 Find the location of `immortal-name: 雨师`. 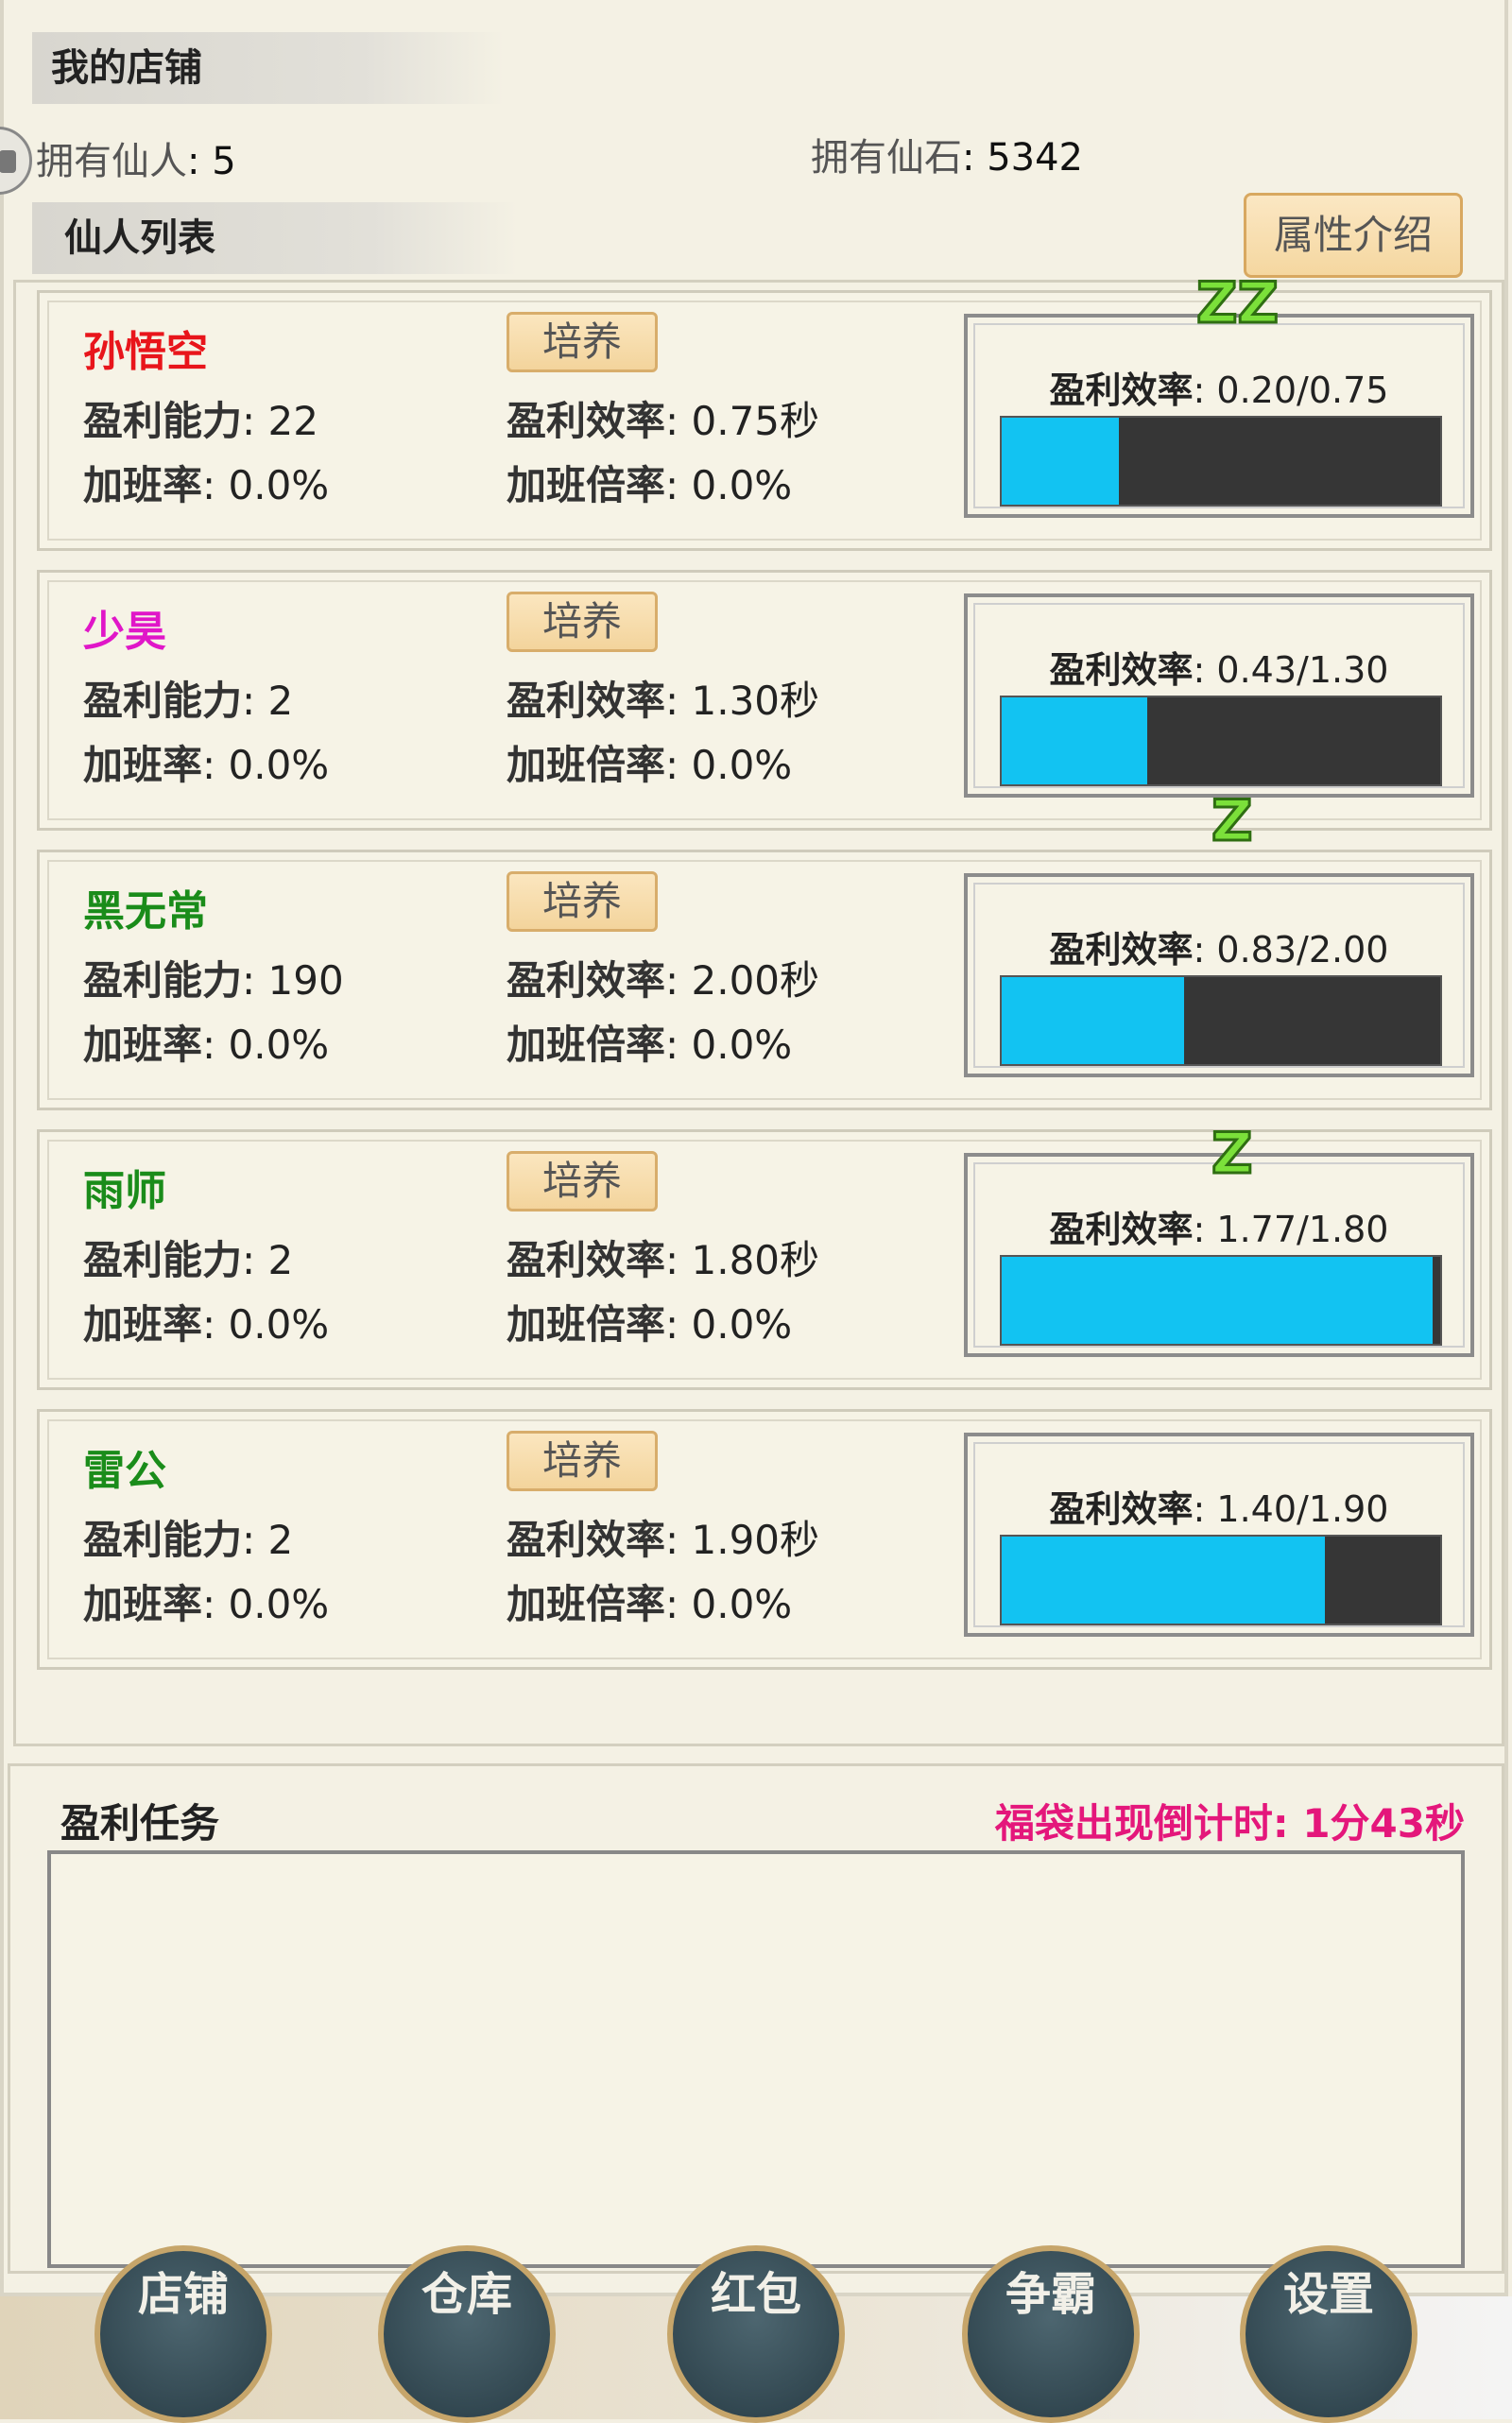

immortal-name: 雨师 is located at coordinates (124, 1191).